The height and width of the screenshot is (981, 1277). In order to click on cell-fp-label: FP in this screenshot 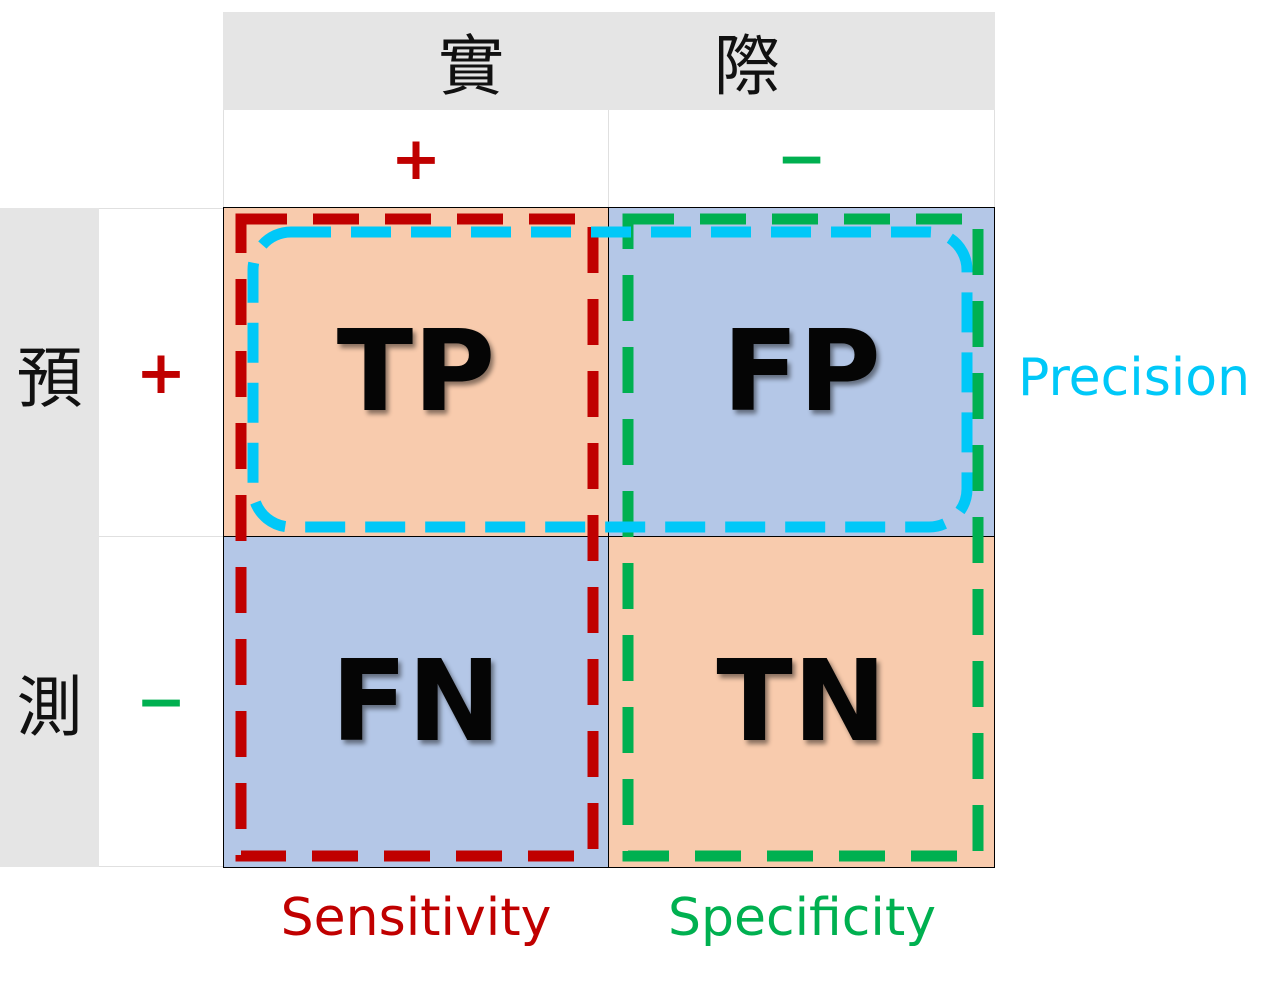, I will do `click(801, 372)`.